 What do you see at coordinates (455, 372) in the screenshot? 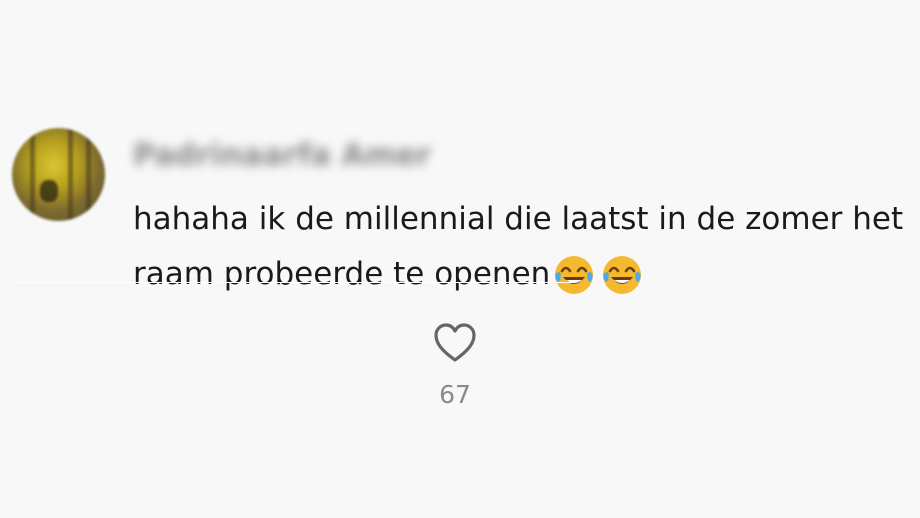
I see `like-area: 67` at bounding box center [455, 372].